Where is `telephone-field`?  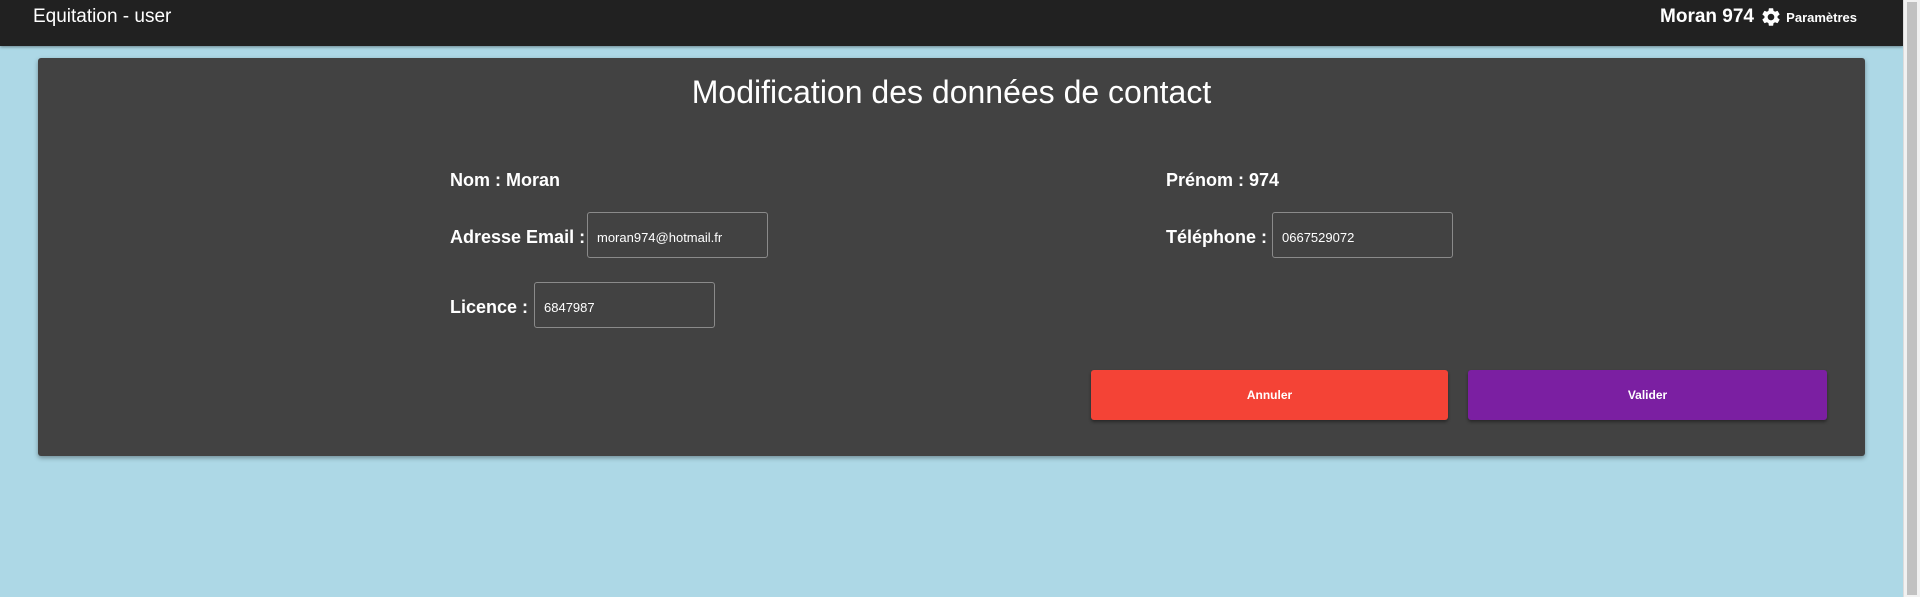 telephone-field is located at coordinates (1362, 235).